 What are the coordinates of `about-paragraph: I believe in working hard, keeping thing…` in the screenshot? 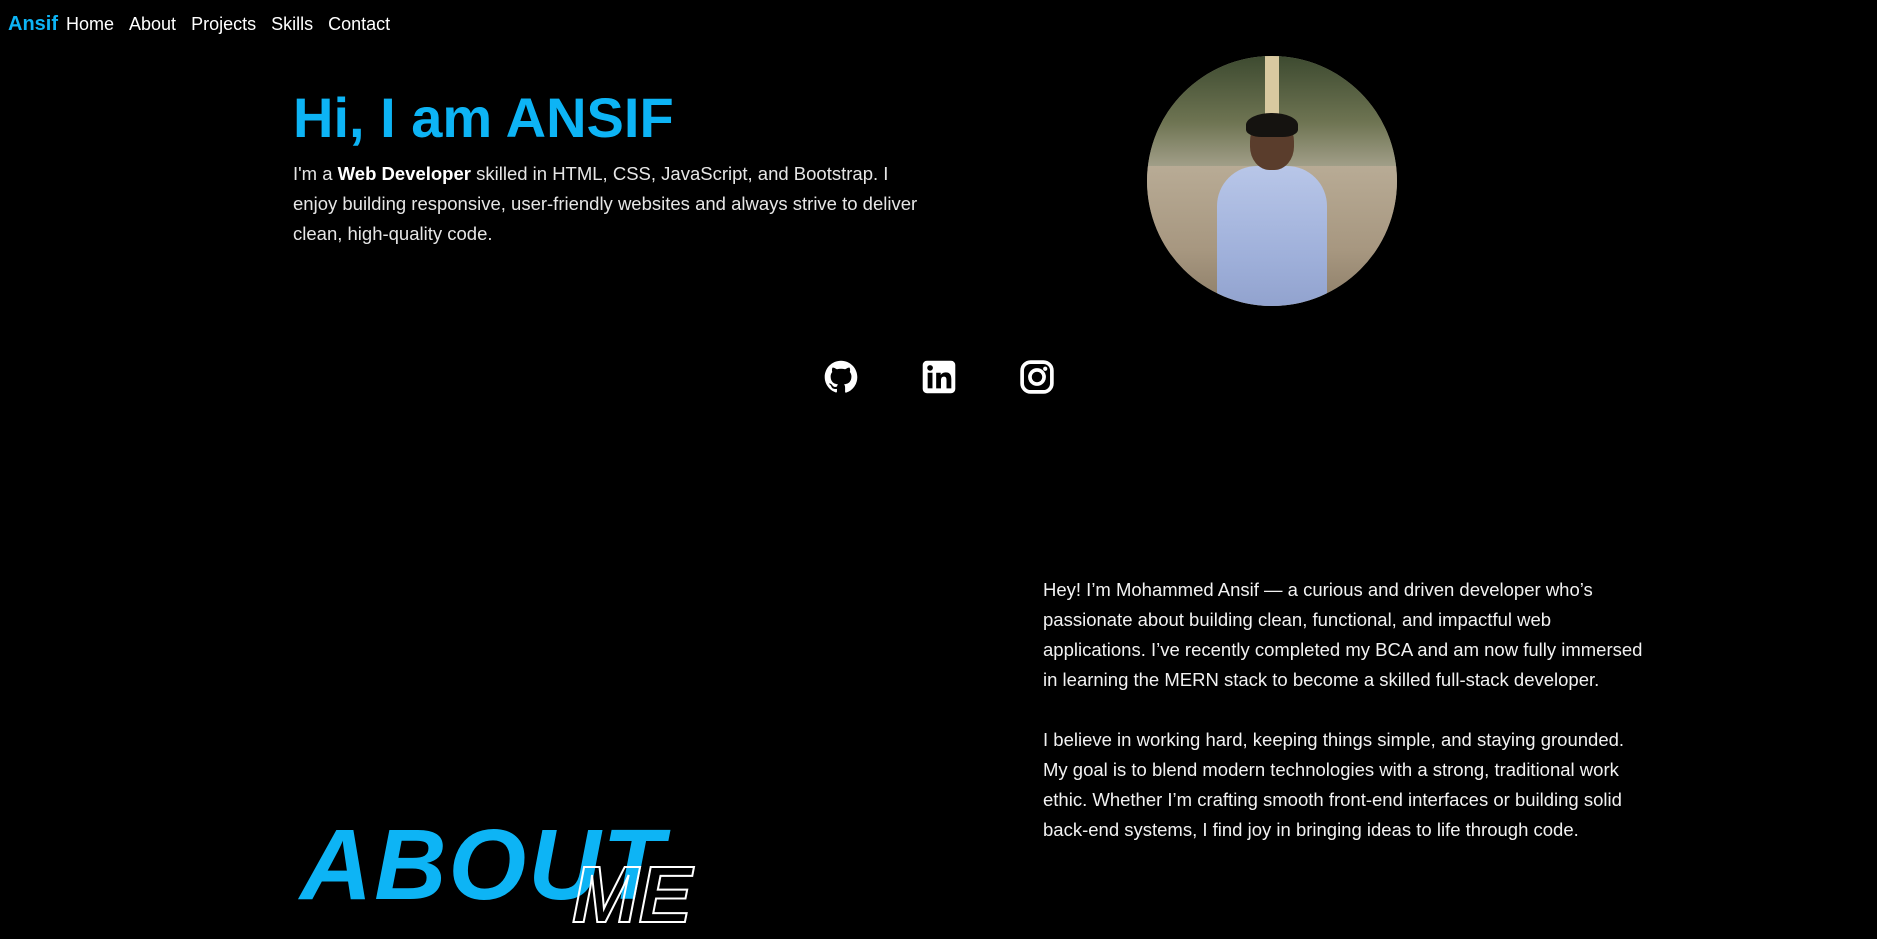 It's located at (1334, 784).